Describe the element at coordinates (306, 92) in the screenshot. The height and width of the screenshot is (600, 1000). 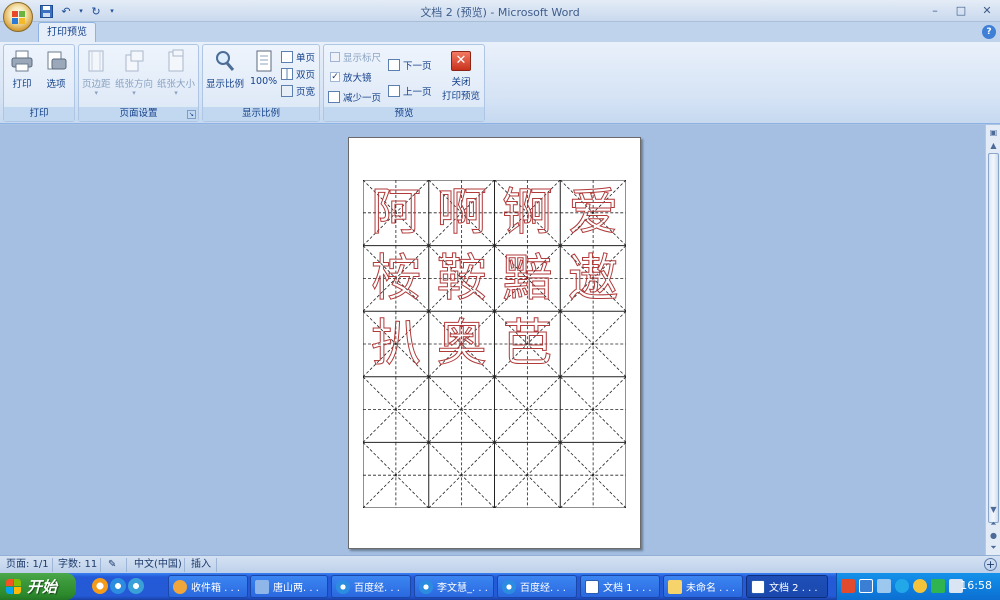
I see `page-width-label: 页宽` at that location.